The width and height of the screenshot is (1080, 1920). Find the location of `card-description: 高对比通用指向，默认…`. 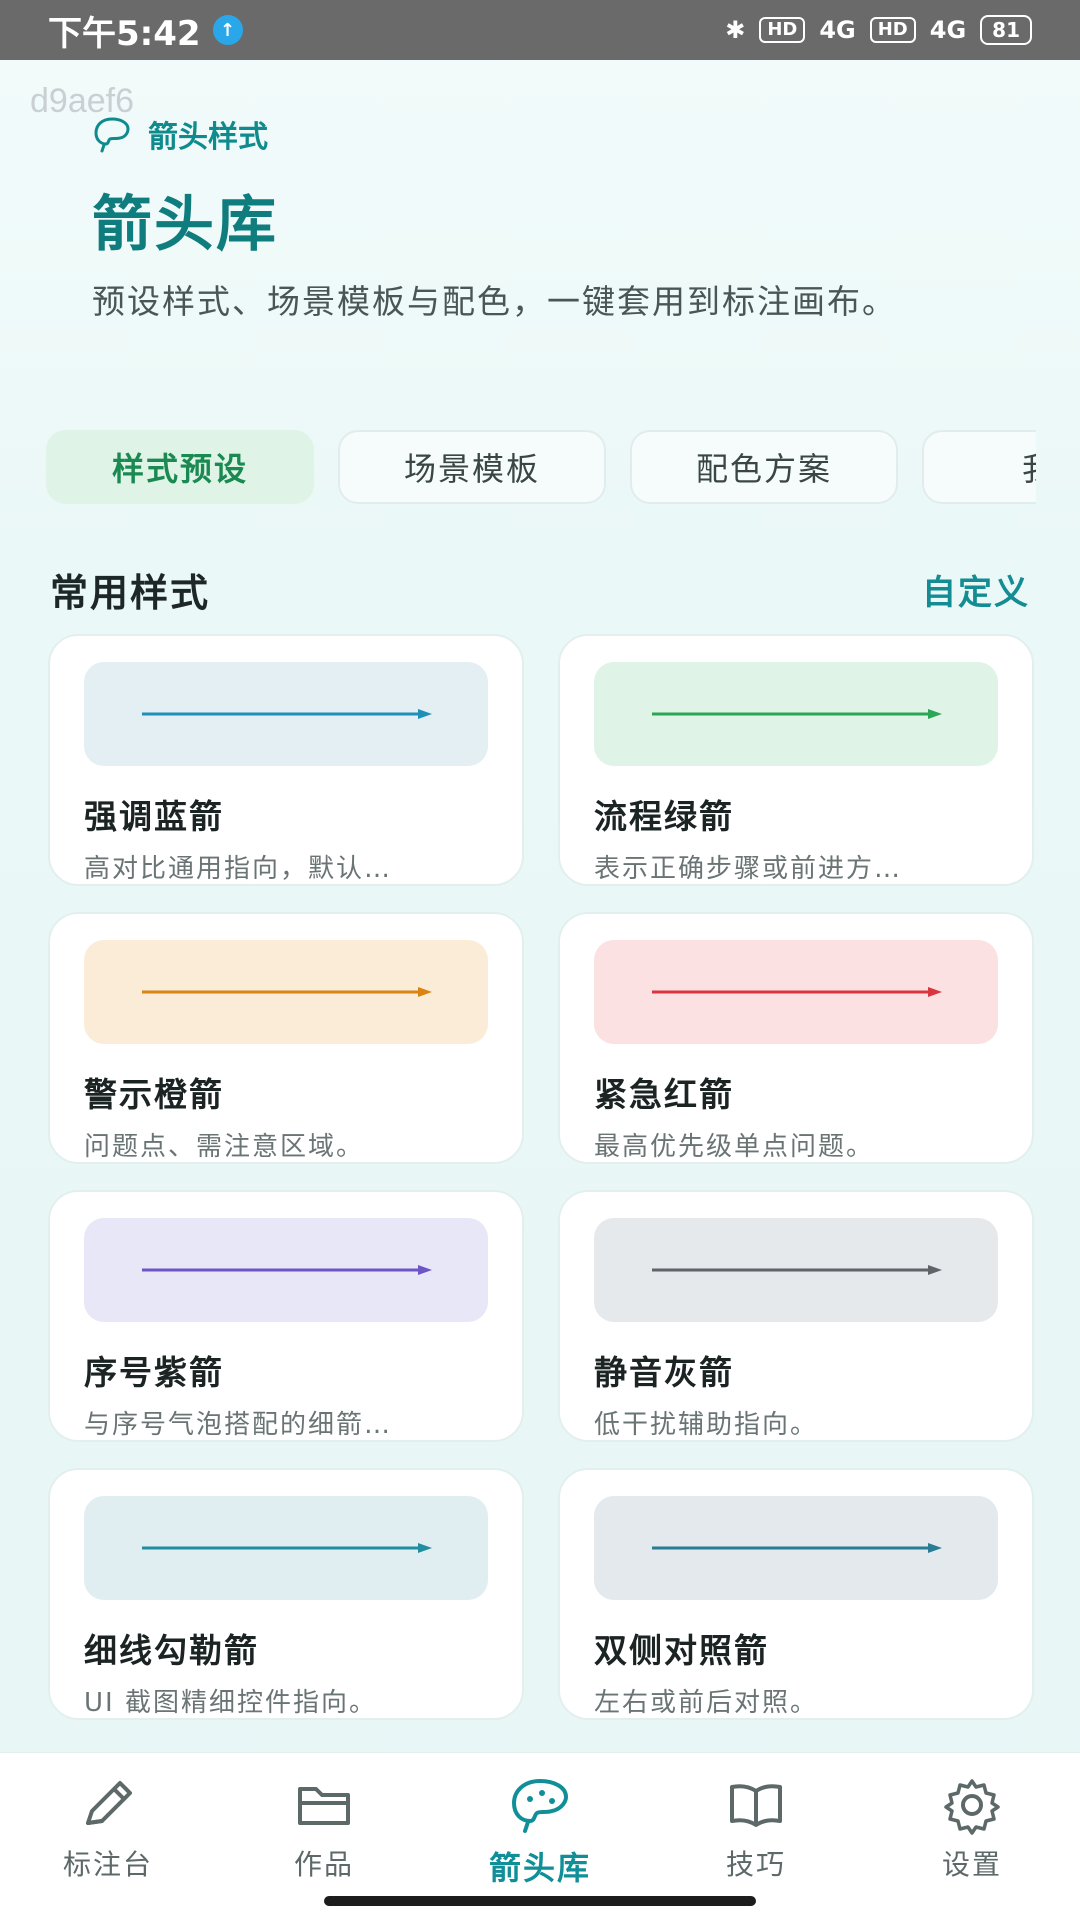

card-description: 高对比通用指向，默认… is located at coordinates (238, 869).